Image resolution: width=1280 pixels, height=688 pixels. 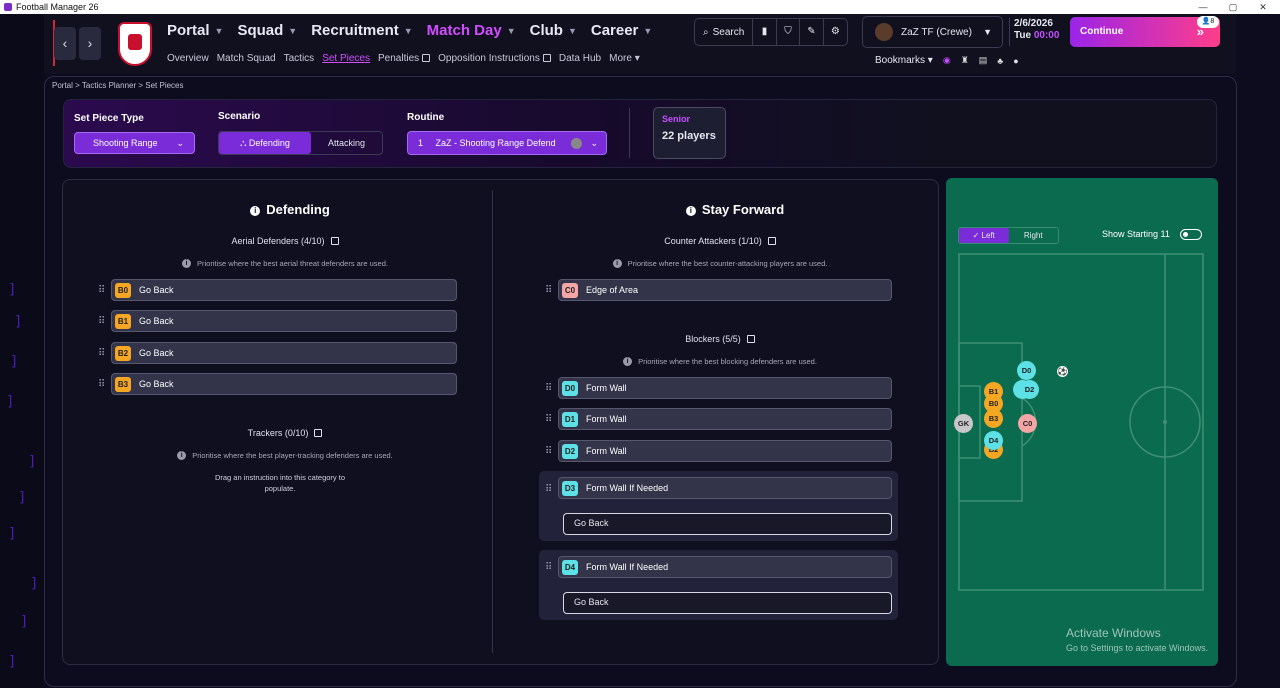 What do you see at coordinates (1029, 389) in the screenshot?
I see `player-chip: D2` at bounding box center [1029, 389].